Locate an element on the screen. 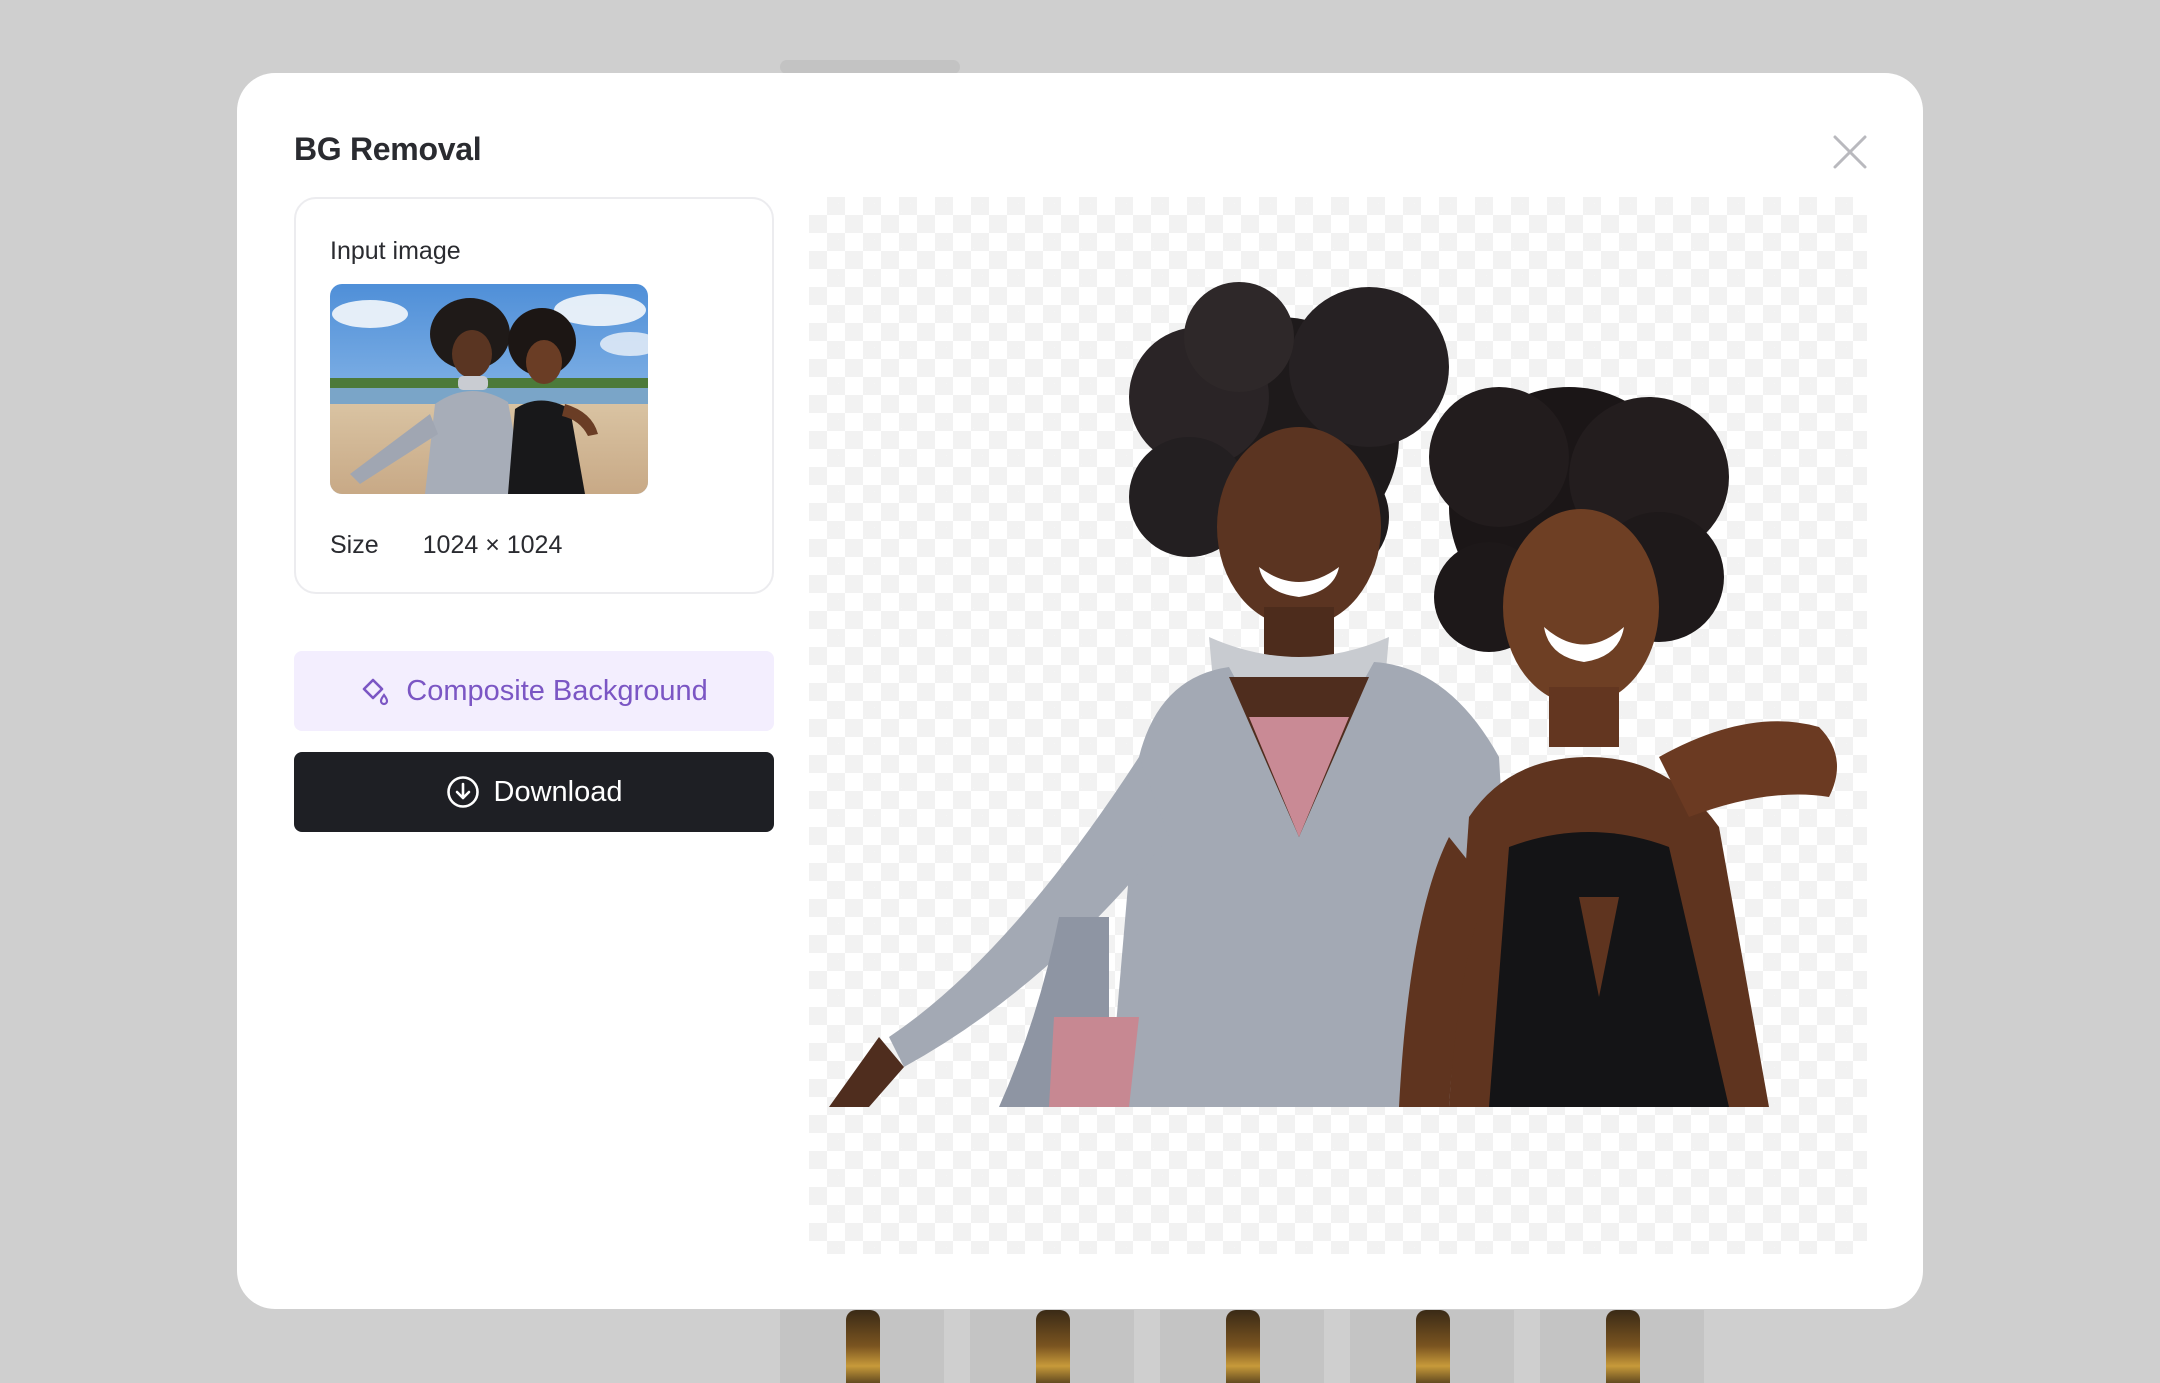 The height and width of the screenshot is (1383, 2160). close-button is located at coordinates (1850, 152).